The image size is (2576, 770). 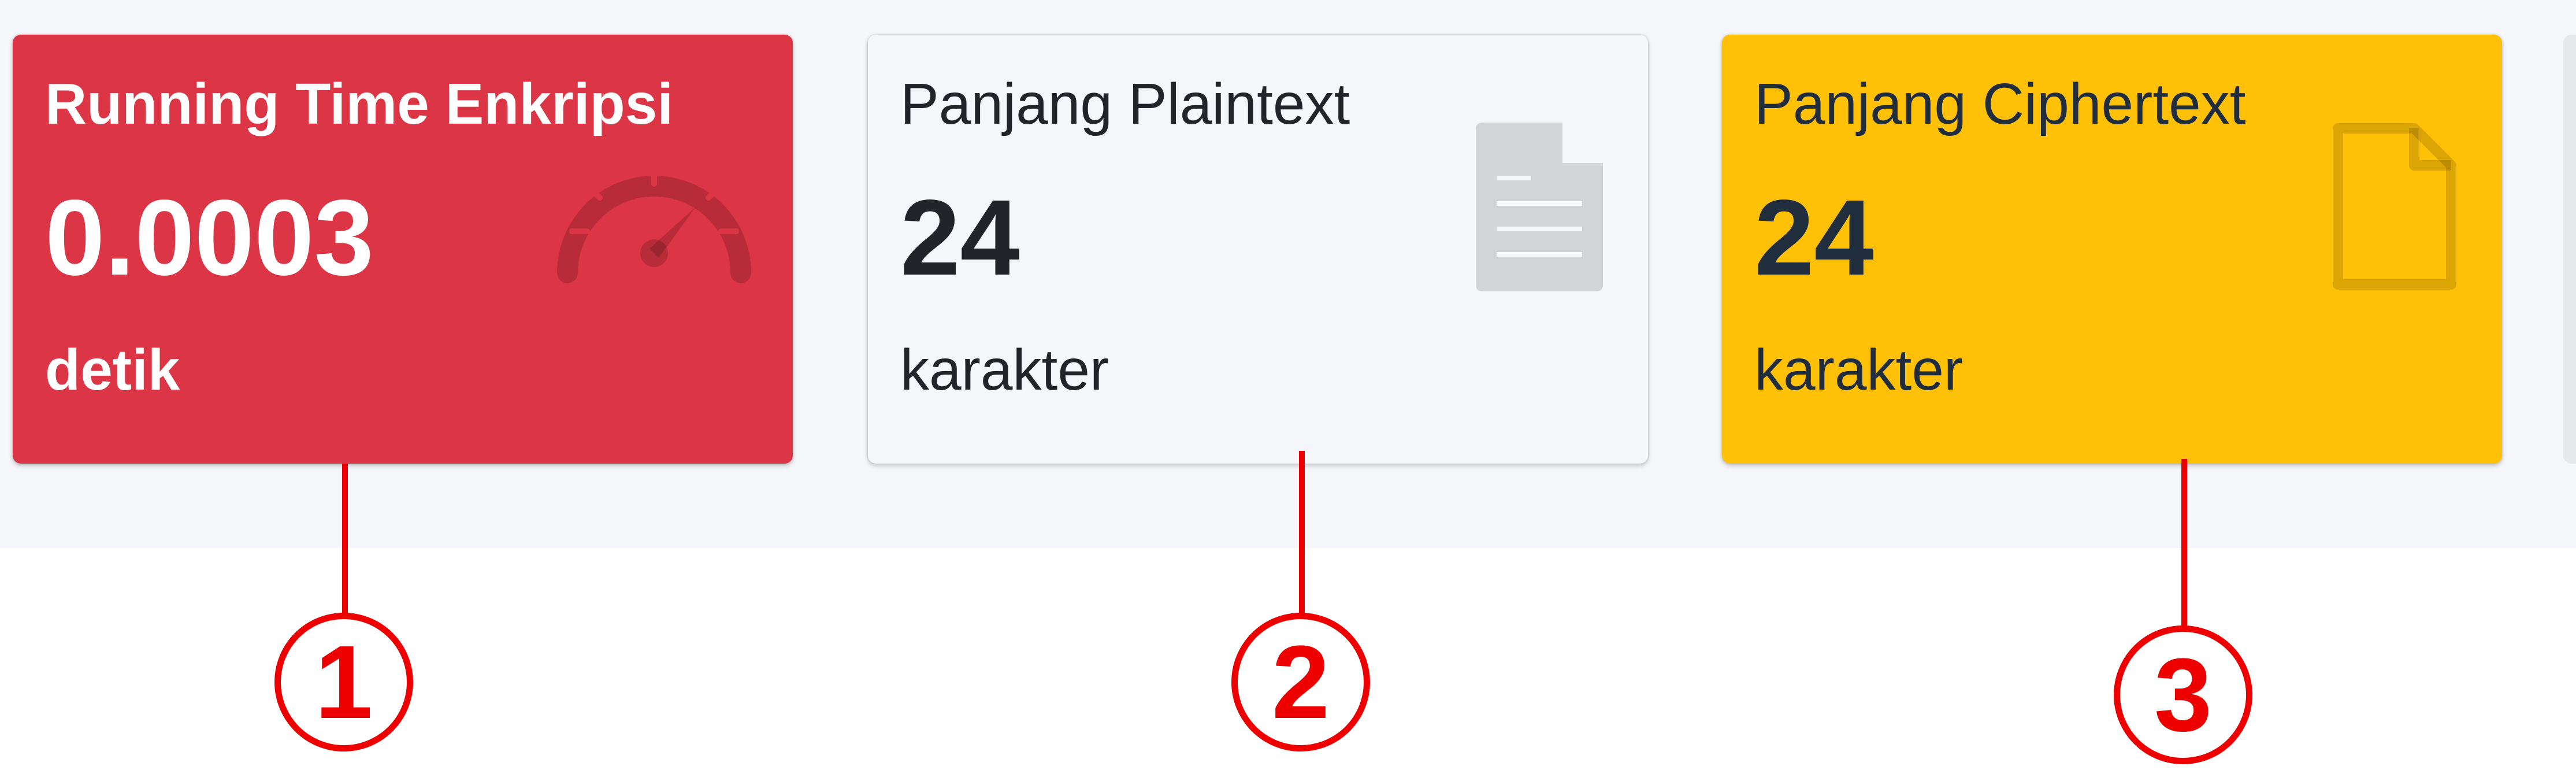 I want to click on file-icon, so click(x=2394, y=206).